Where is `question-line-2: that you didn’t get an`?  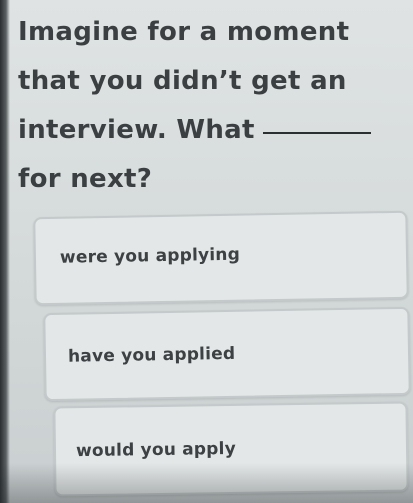
question-line-2: that you didn’t get an is located at coordinates (182, 81).